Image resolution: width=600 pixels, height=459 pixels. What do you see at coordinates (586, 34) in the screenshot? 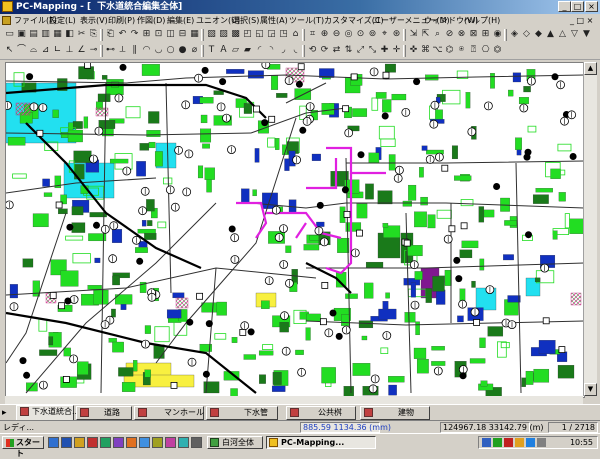
I see `standard-tool-icon: ▼` at bounding box center [586, 34].